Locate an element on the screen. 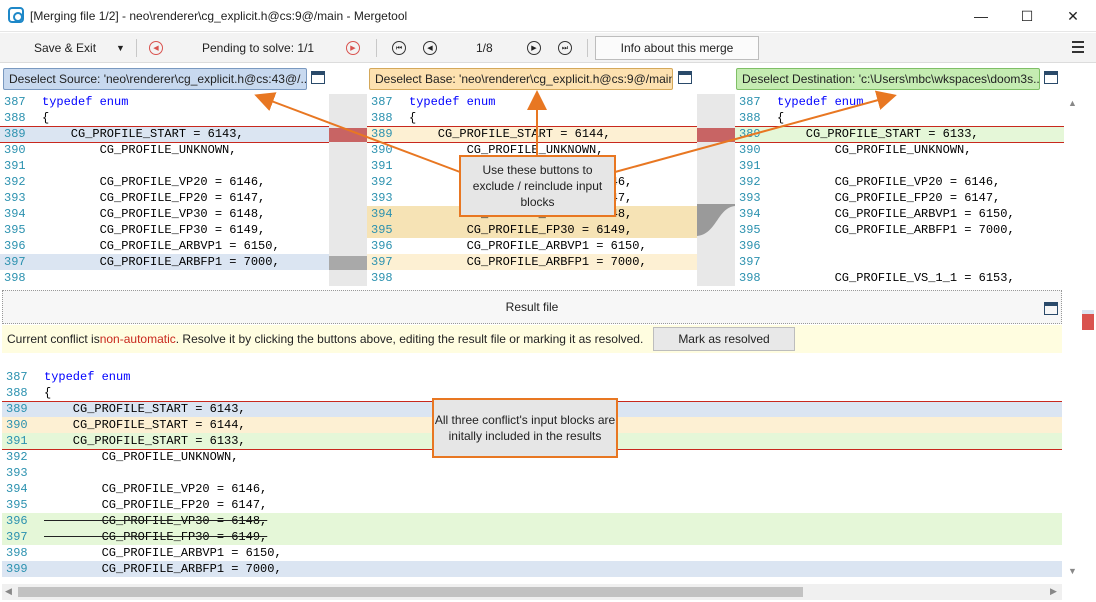 Image resolution: width=1096 pixels, height=602 pixels. conflict-status: non-automatic is located at coordinates (137, 339).